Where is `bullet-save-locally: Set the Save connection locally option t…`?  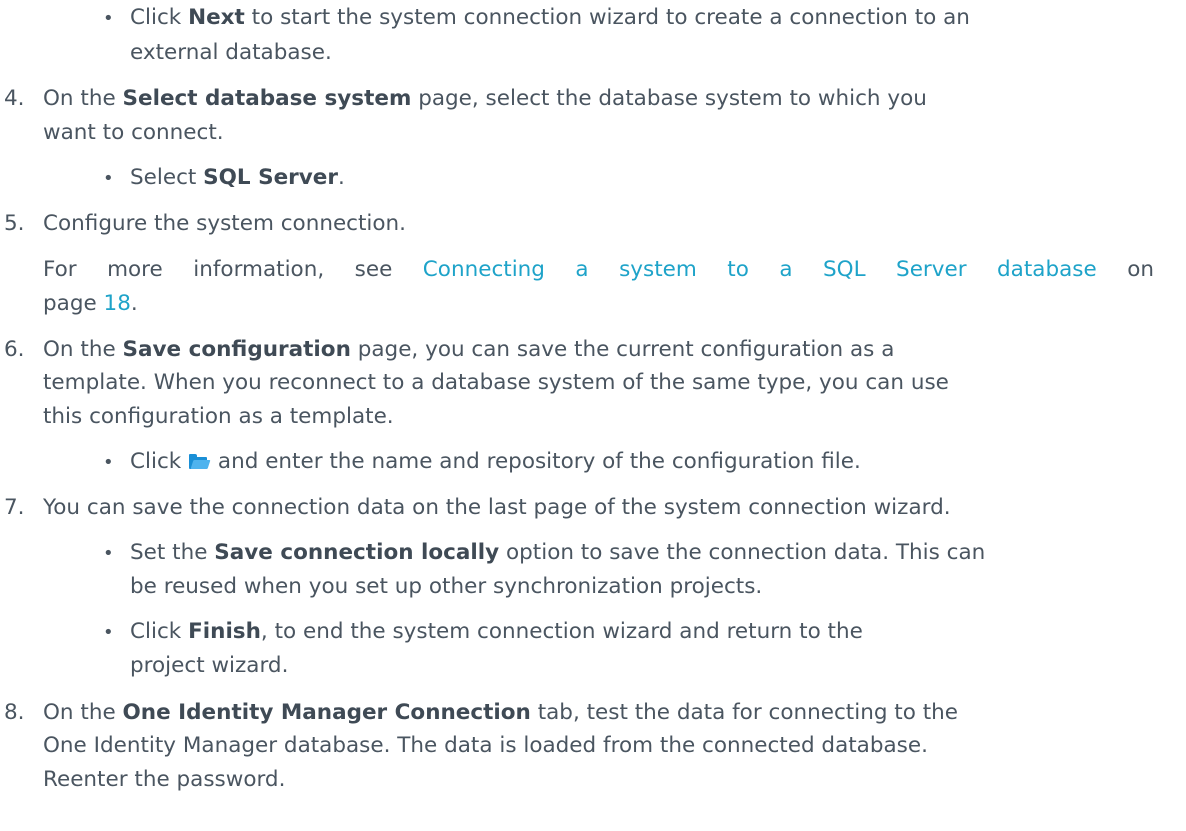 bullet-save-locally: Set the Save connection locally option t… is located at coordinates (558, 552).